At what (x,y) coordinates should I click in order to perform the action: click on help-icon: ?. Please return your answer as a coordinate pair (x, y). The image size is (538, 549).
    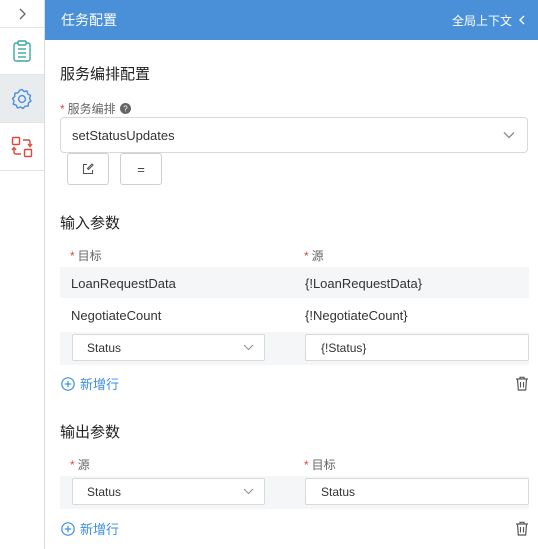
    Looking at the image, I should click on (125, 108).